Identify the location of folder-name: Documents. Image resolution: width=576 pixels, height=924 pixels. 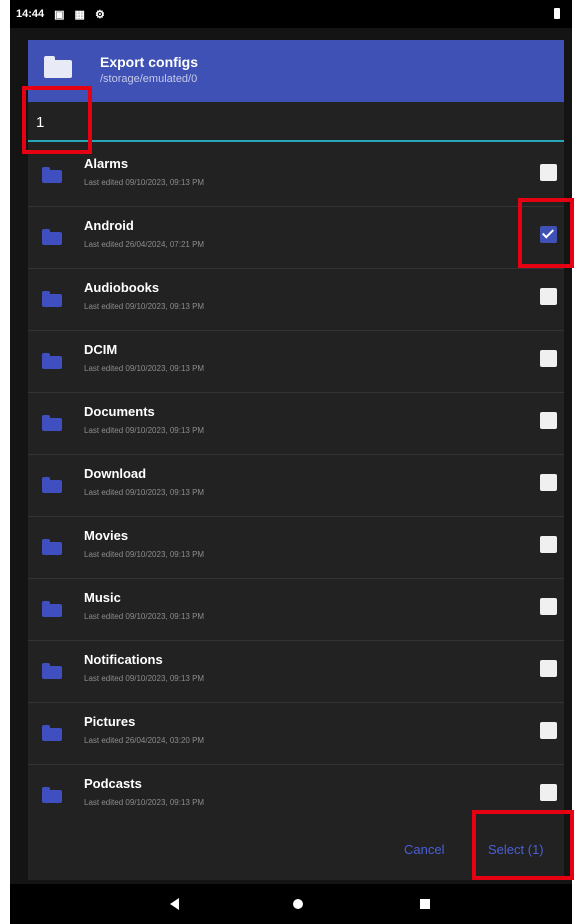
(119, 411).